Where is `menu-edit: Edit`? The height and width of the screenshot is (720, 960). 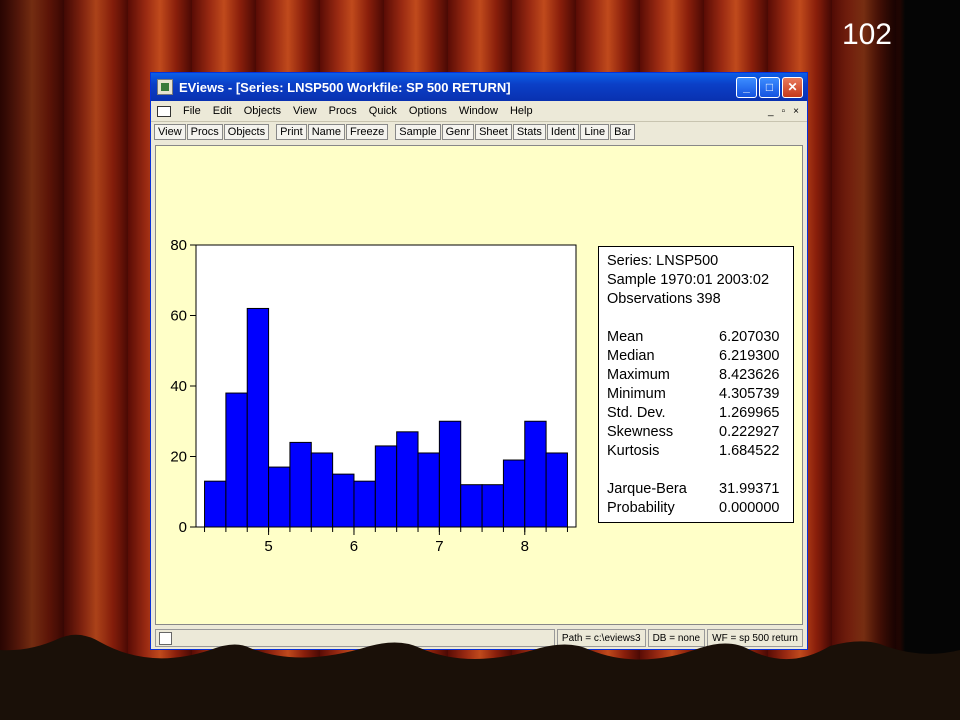
menu-edit: Edit is located at coordinates (222, 111).